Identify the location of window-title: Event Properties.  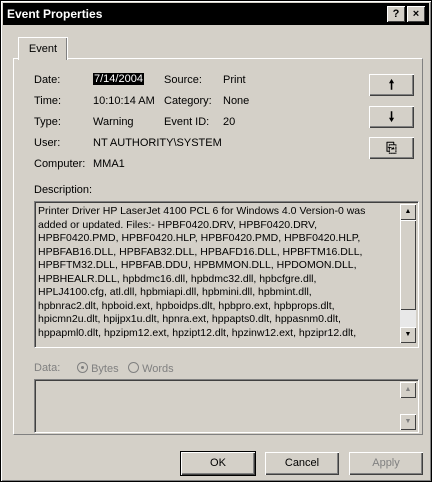
(55, 14).